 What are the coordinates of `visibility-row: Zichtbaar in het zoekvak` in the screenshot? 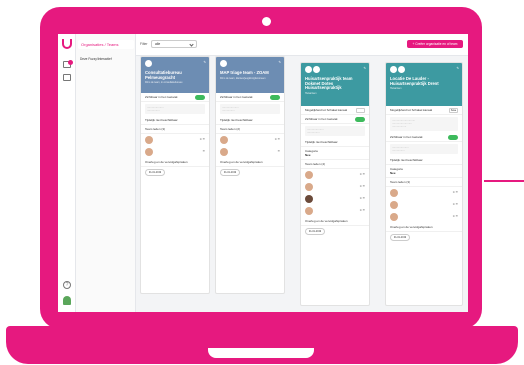 It's located at (424, 137).